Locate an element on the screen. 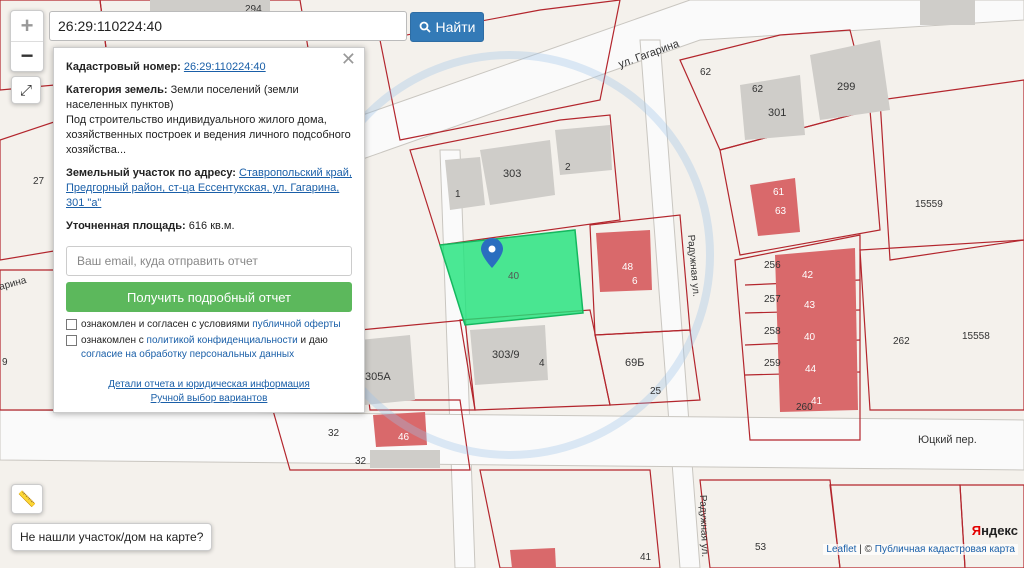 This screenshot has height=568, width=1024. email-input: Ваш email, куда отправить отчет is located at coordinates (209, 261).